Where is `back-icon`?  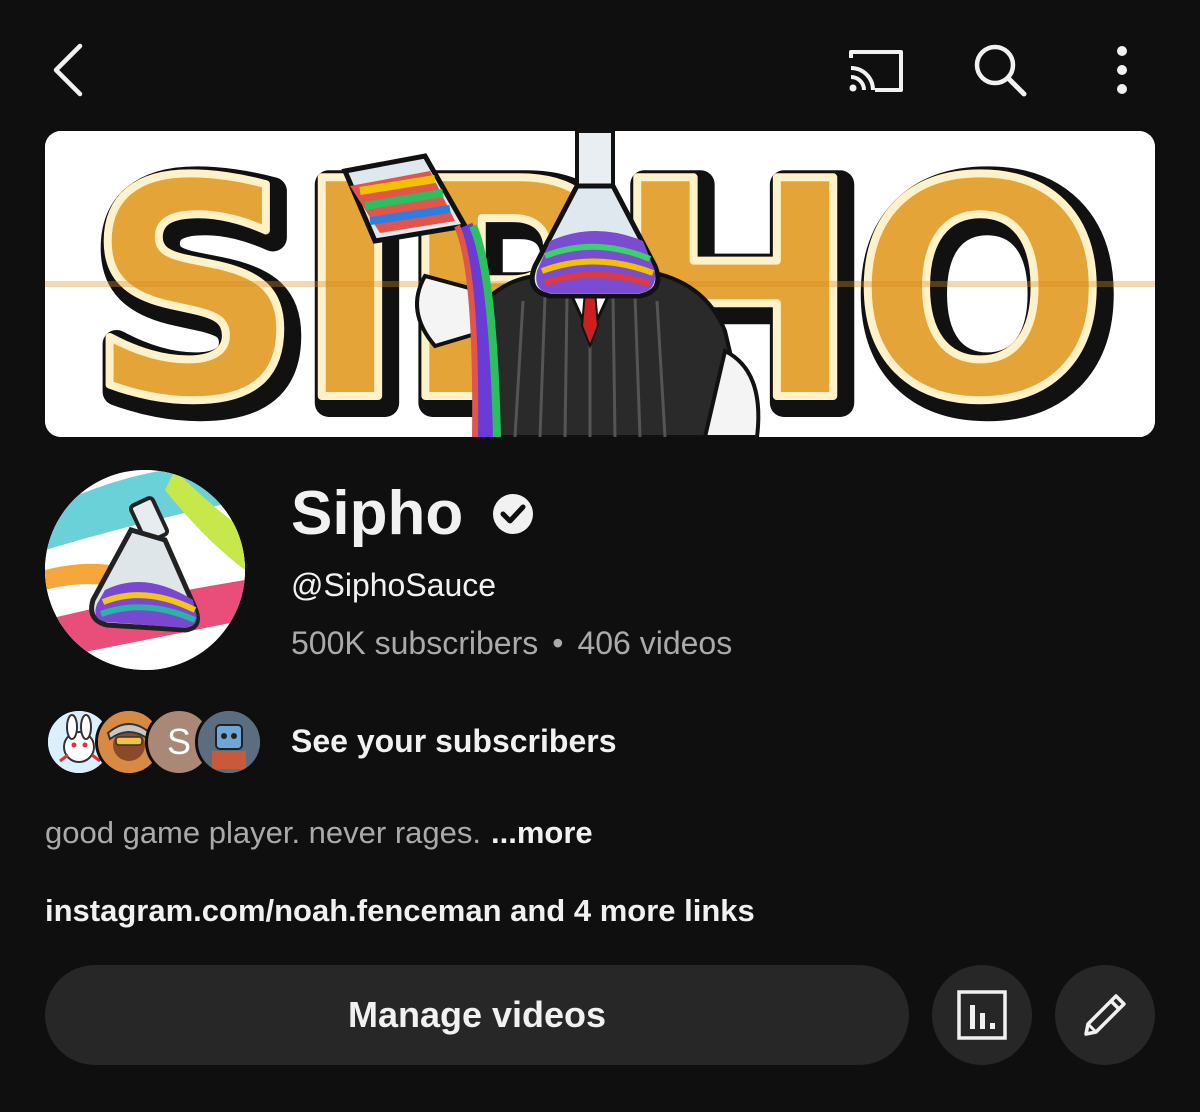 back-icon is located at coordinates (68, 70).